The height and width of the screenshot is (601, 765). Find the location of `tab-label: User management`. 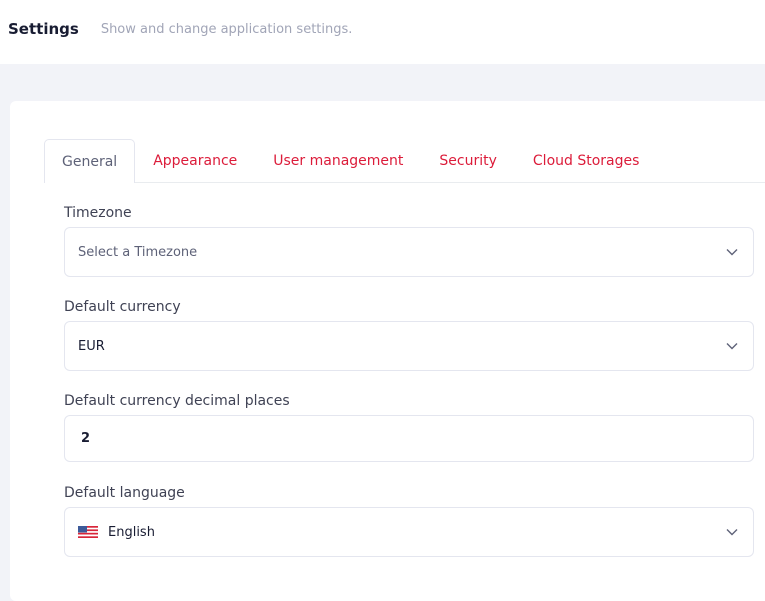

tab-label: User management is located at coordinates (338, 161).